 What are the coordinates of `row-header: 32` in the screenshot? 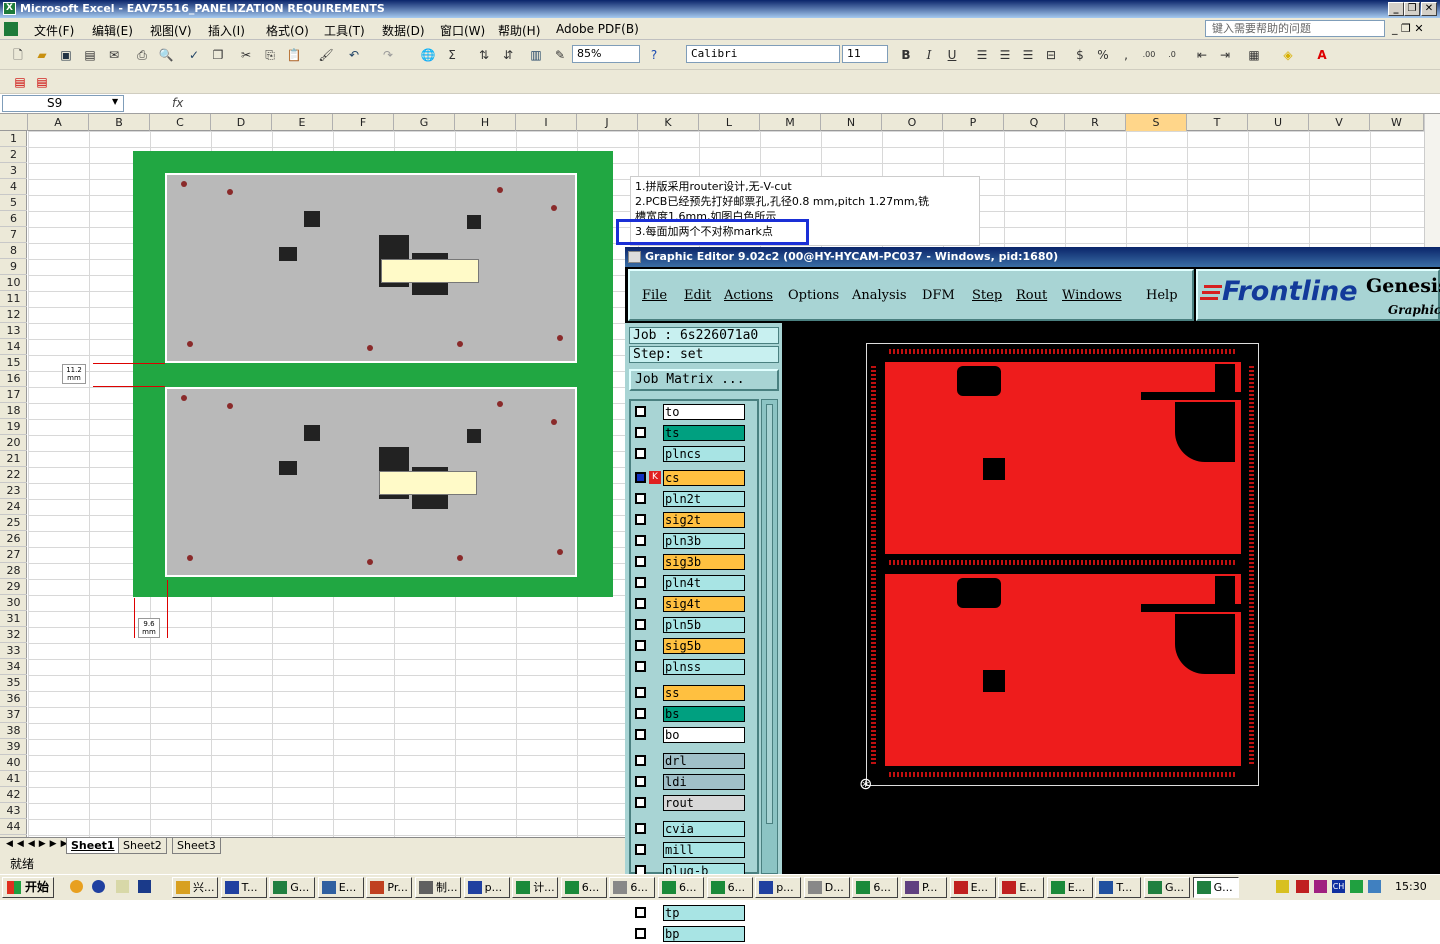 It's located at (13, 635).